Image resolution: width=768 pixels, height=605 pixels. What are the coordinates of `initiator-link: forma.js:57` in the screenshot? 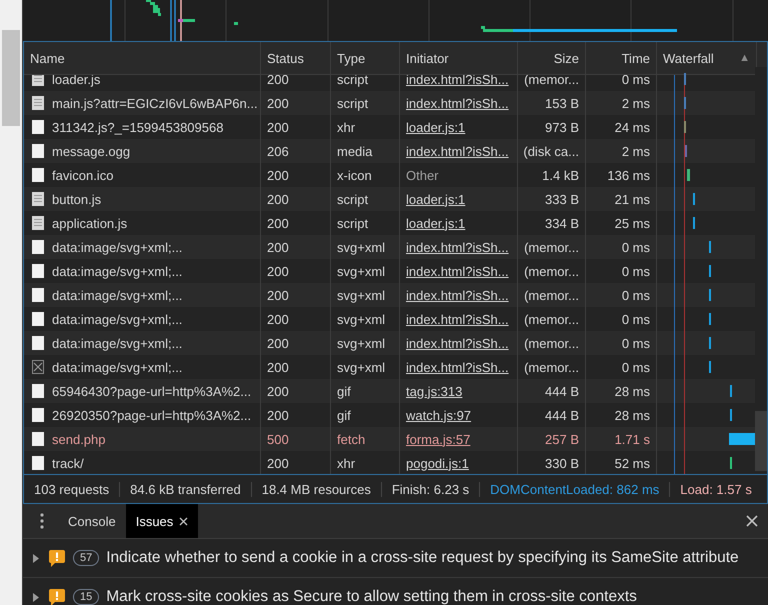 It's located at (438, 439).